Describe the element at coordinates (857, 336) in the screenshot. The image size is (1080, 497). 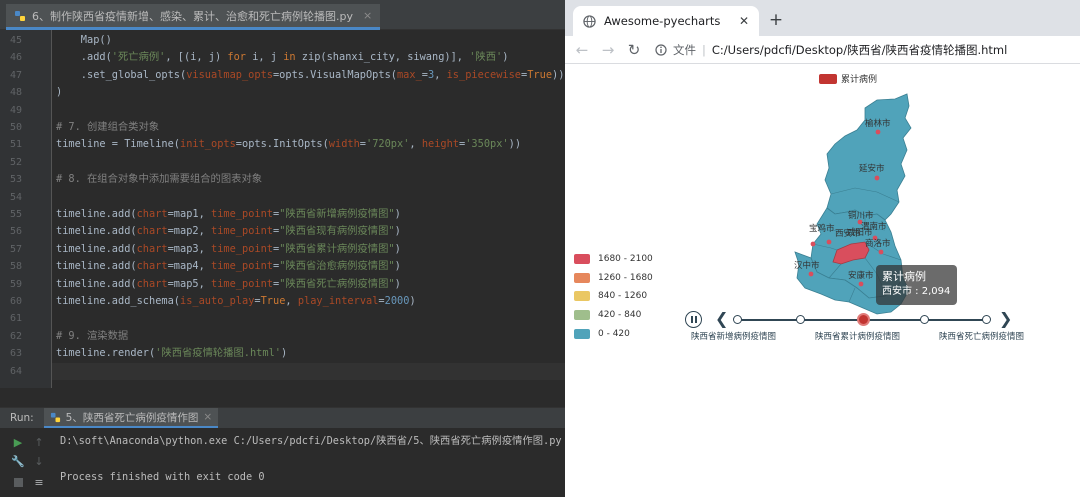
I see `timeline-label: 陕西省累计病例疫情图` at that location.